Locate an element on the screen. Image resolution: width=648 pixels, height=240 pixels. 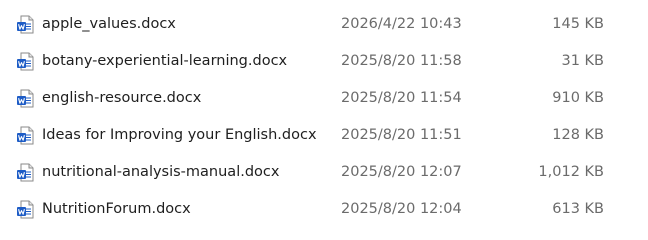
file-name: nutritional-analysis-manual.docx is located at coordinates (161, 172).